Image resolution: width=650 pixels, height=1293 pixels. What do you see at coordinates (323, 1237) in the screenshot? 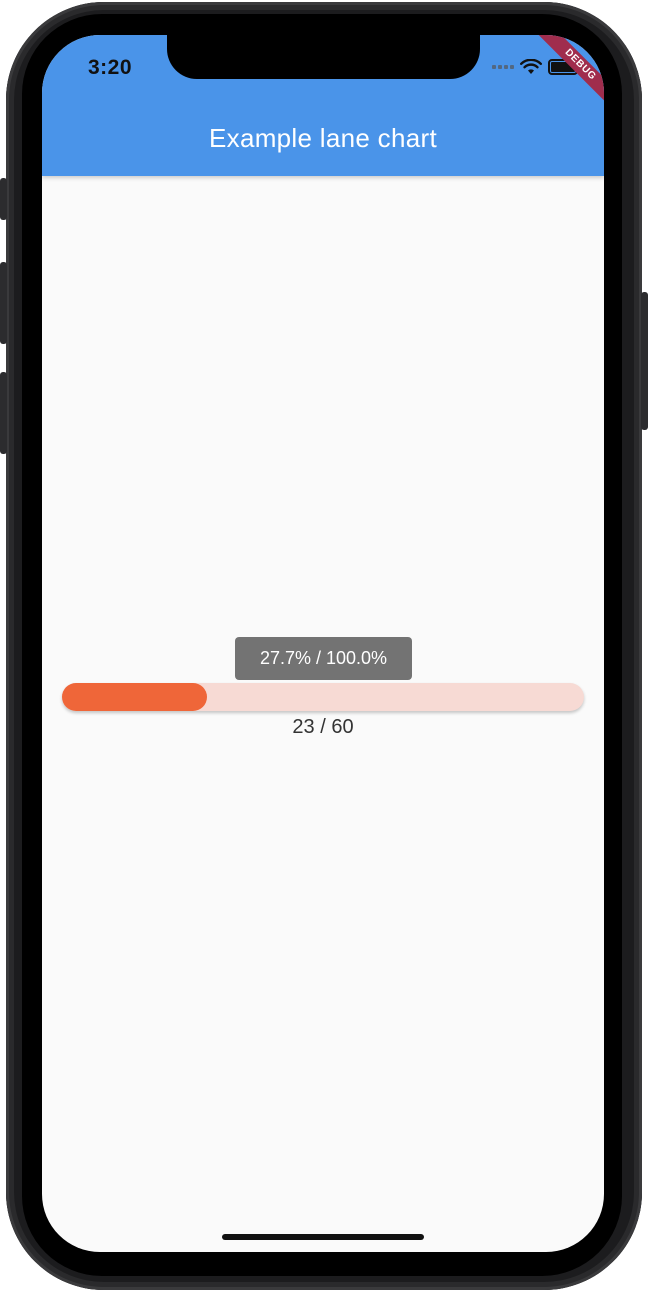
I see `home-indicator` at bounding box center [323, 1237].